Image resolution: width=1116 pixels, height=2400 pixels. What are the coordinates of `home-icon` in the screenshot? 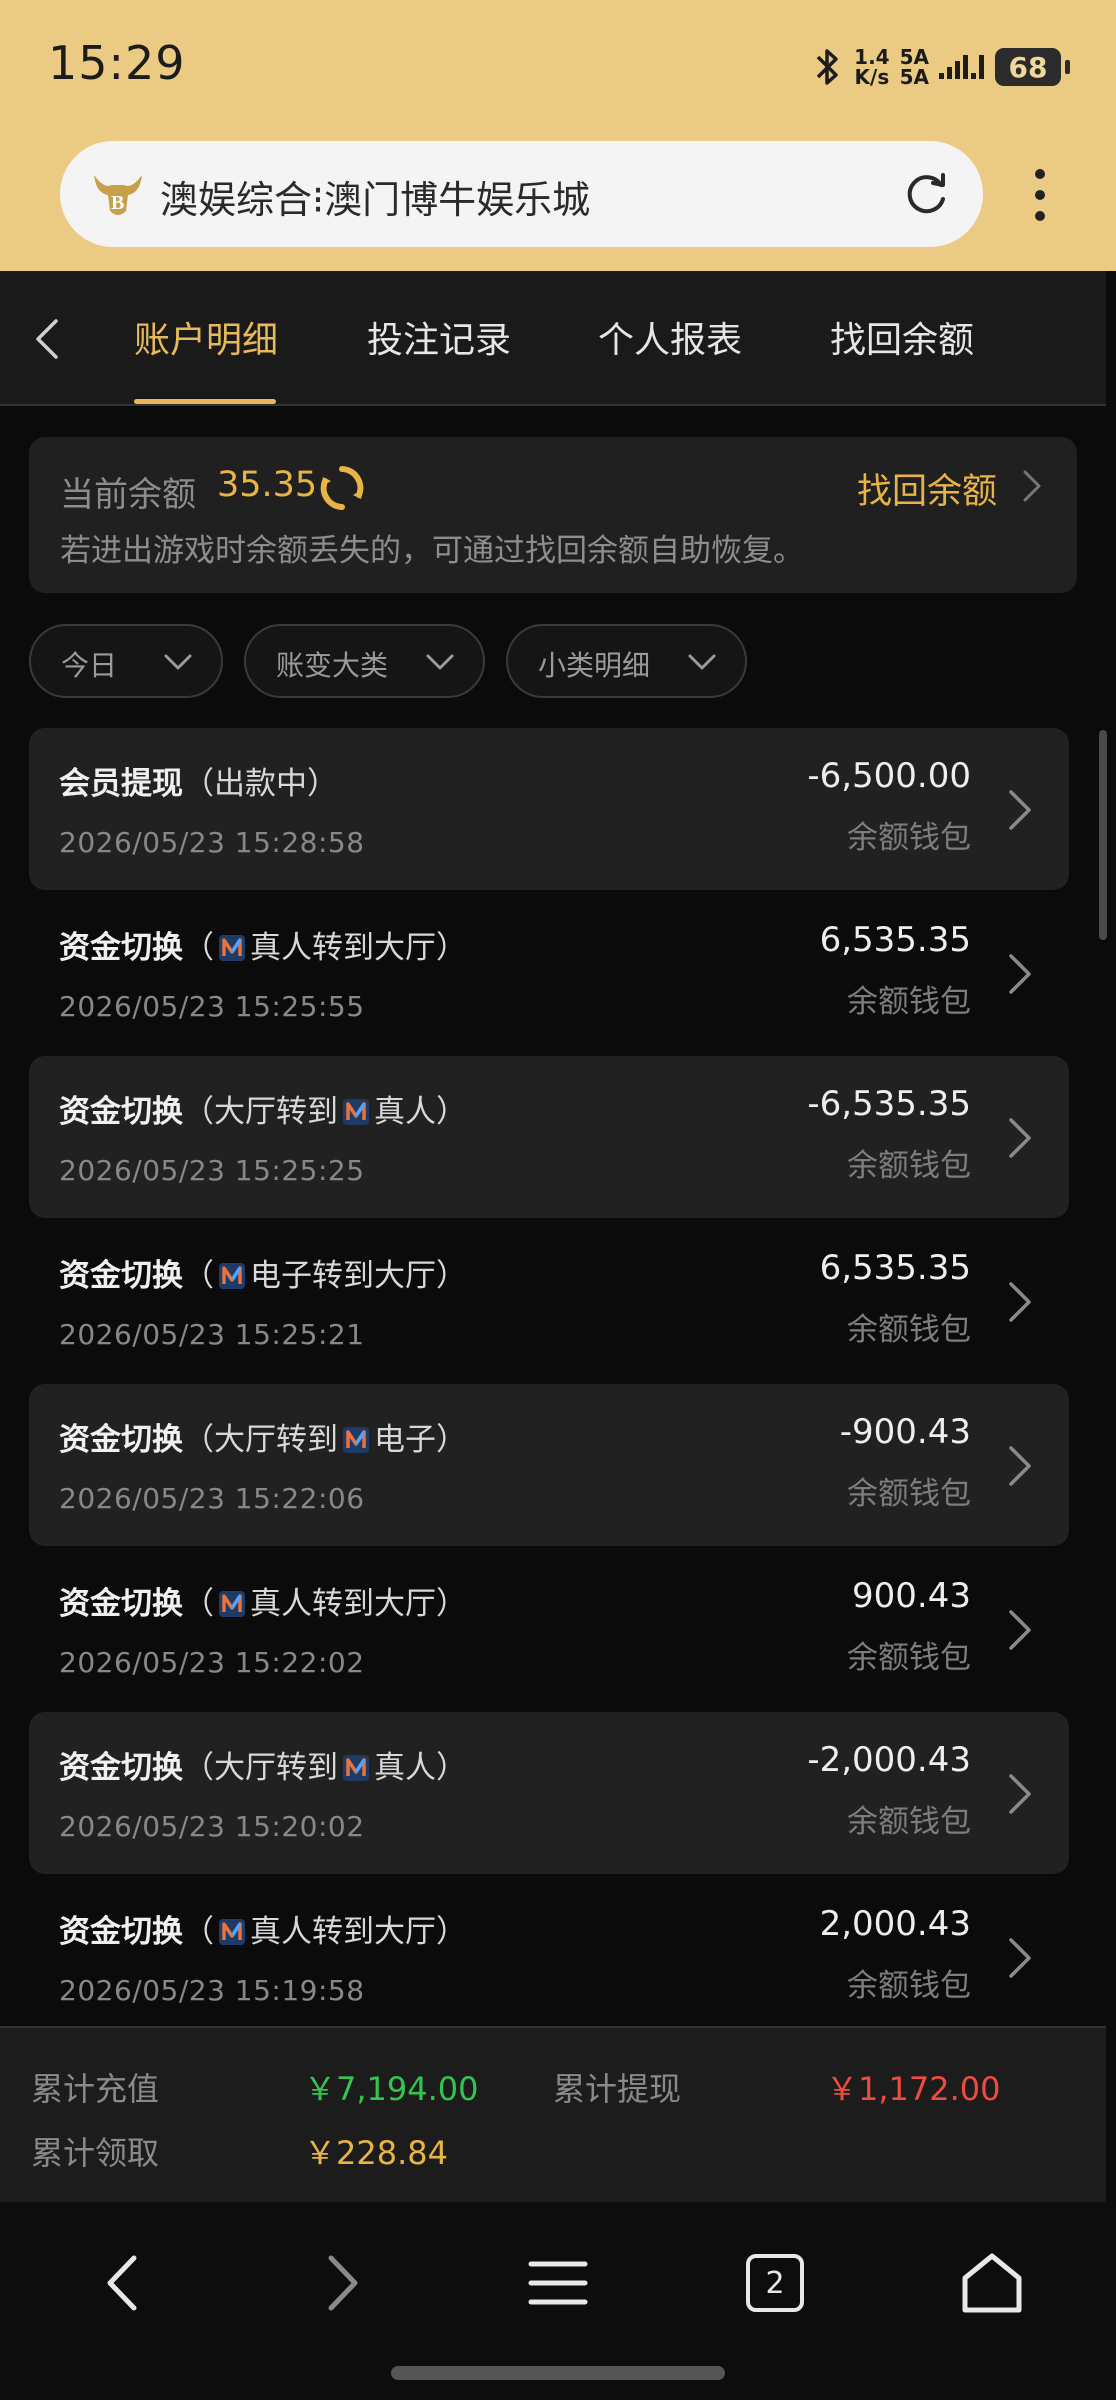 It's located at (992, 2283).